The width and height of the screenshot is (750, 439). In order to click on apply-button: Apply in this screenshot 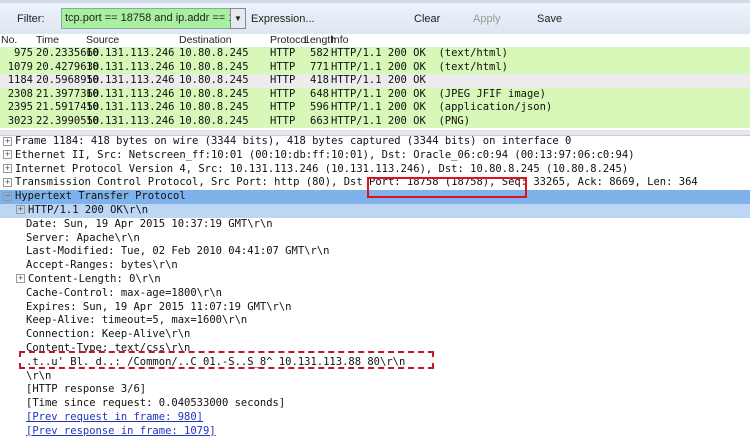, I will do `click(487, 19)`.